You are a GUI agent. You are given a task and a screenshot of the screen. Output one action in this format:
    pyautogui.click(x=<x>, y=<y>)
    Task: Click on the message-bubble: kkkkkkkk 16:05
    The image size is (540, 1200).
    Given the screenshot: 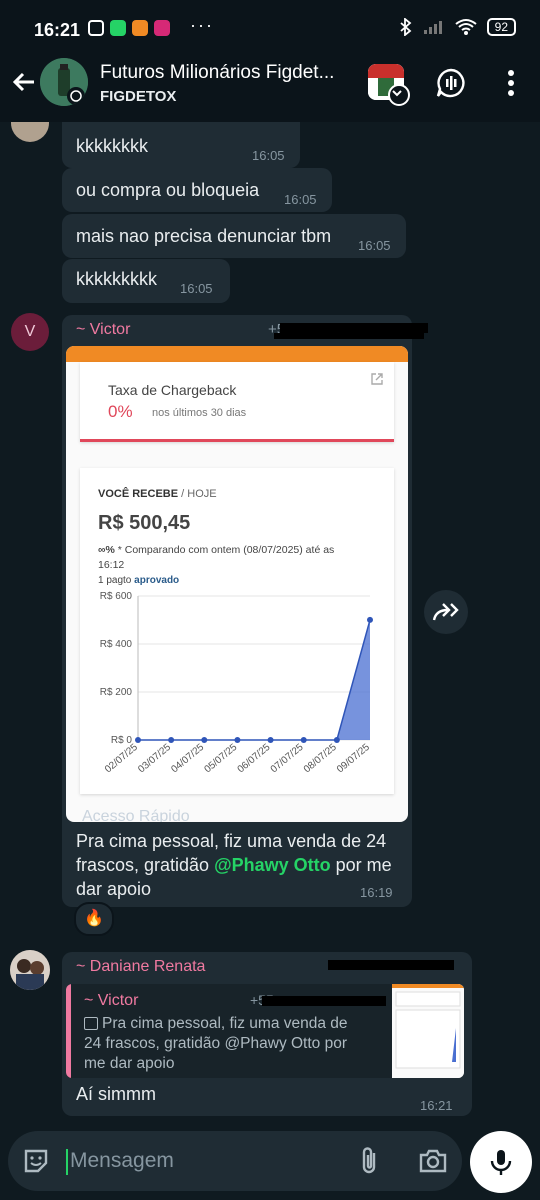 What is the action you would take?
    pyautogui.click(x=181, y=145)
    